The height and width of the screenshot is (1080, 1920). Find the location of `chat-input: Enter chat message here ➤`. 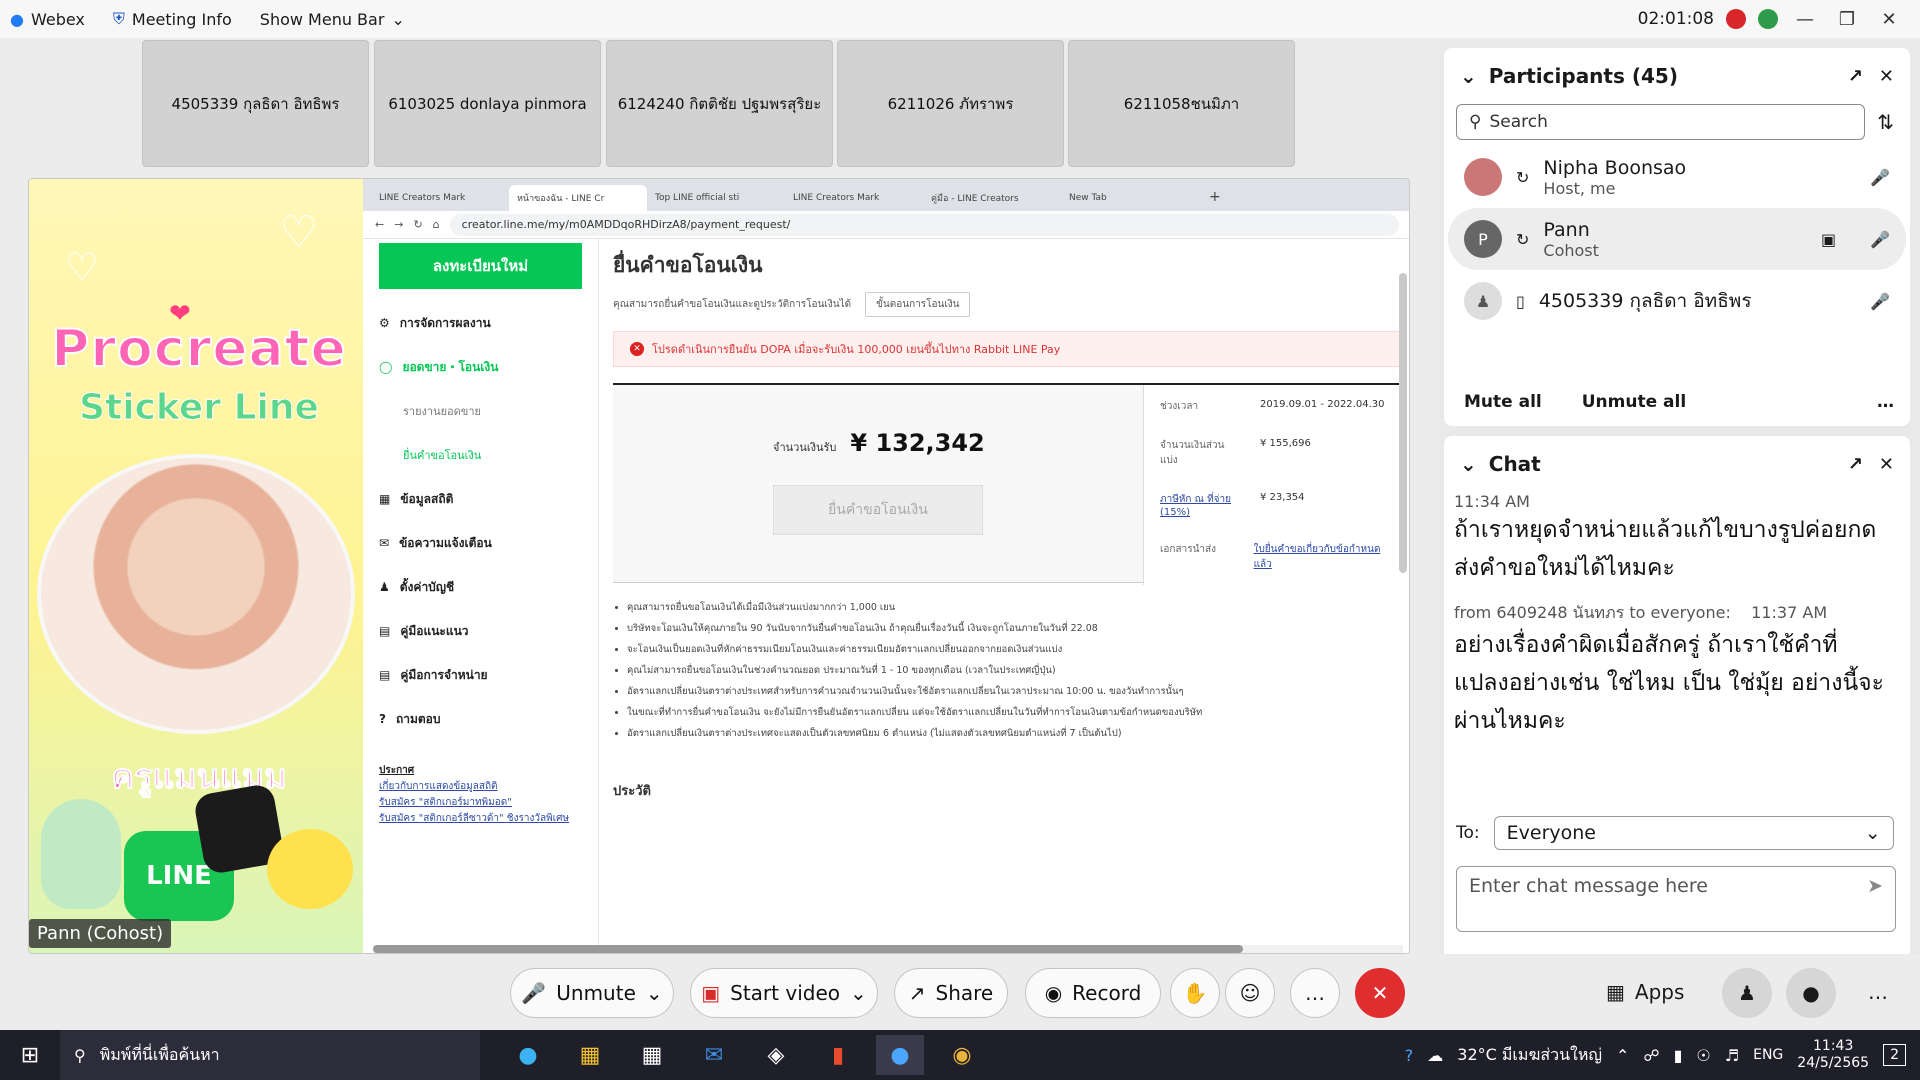

chat-input: Enter chat message here ➤ is located at coordinates (1676, 899).